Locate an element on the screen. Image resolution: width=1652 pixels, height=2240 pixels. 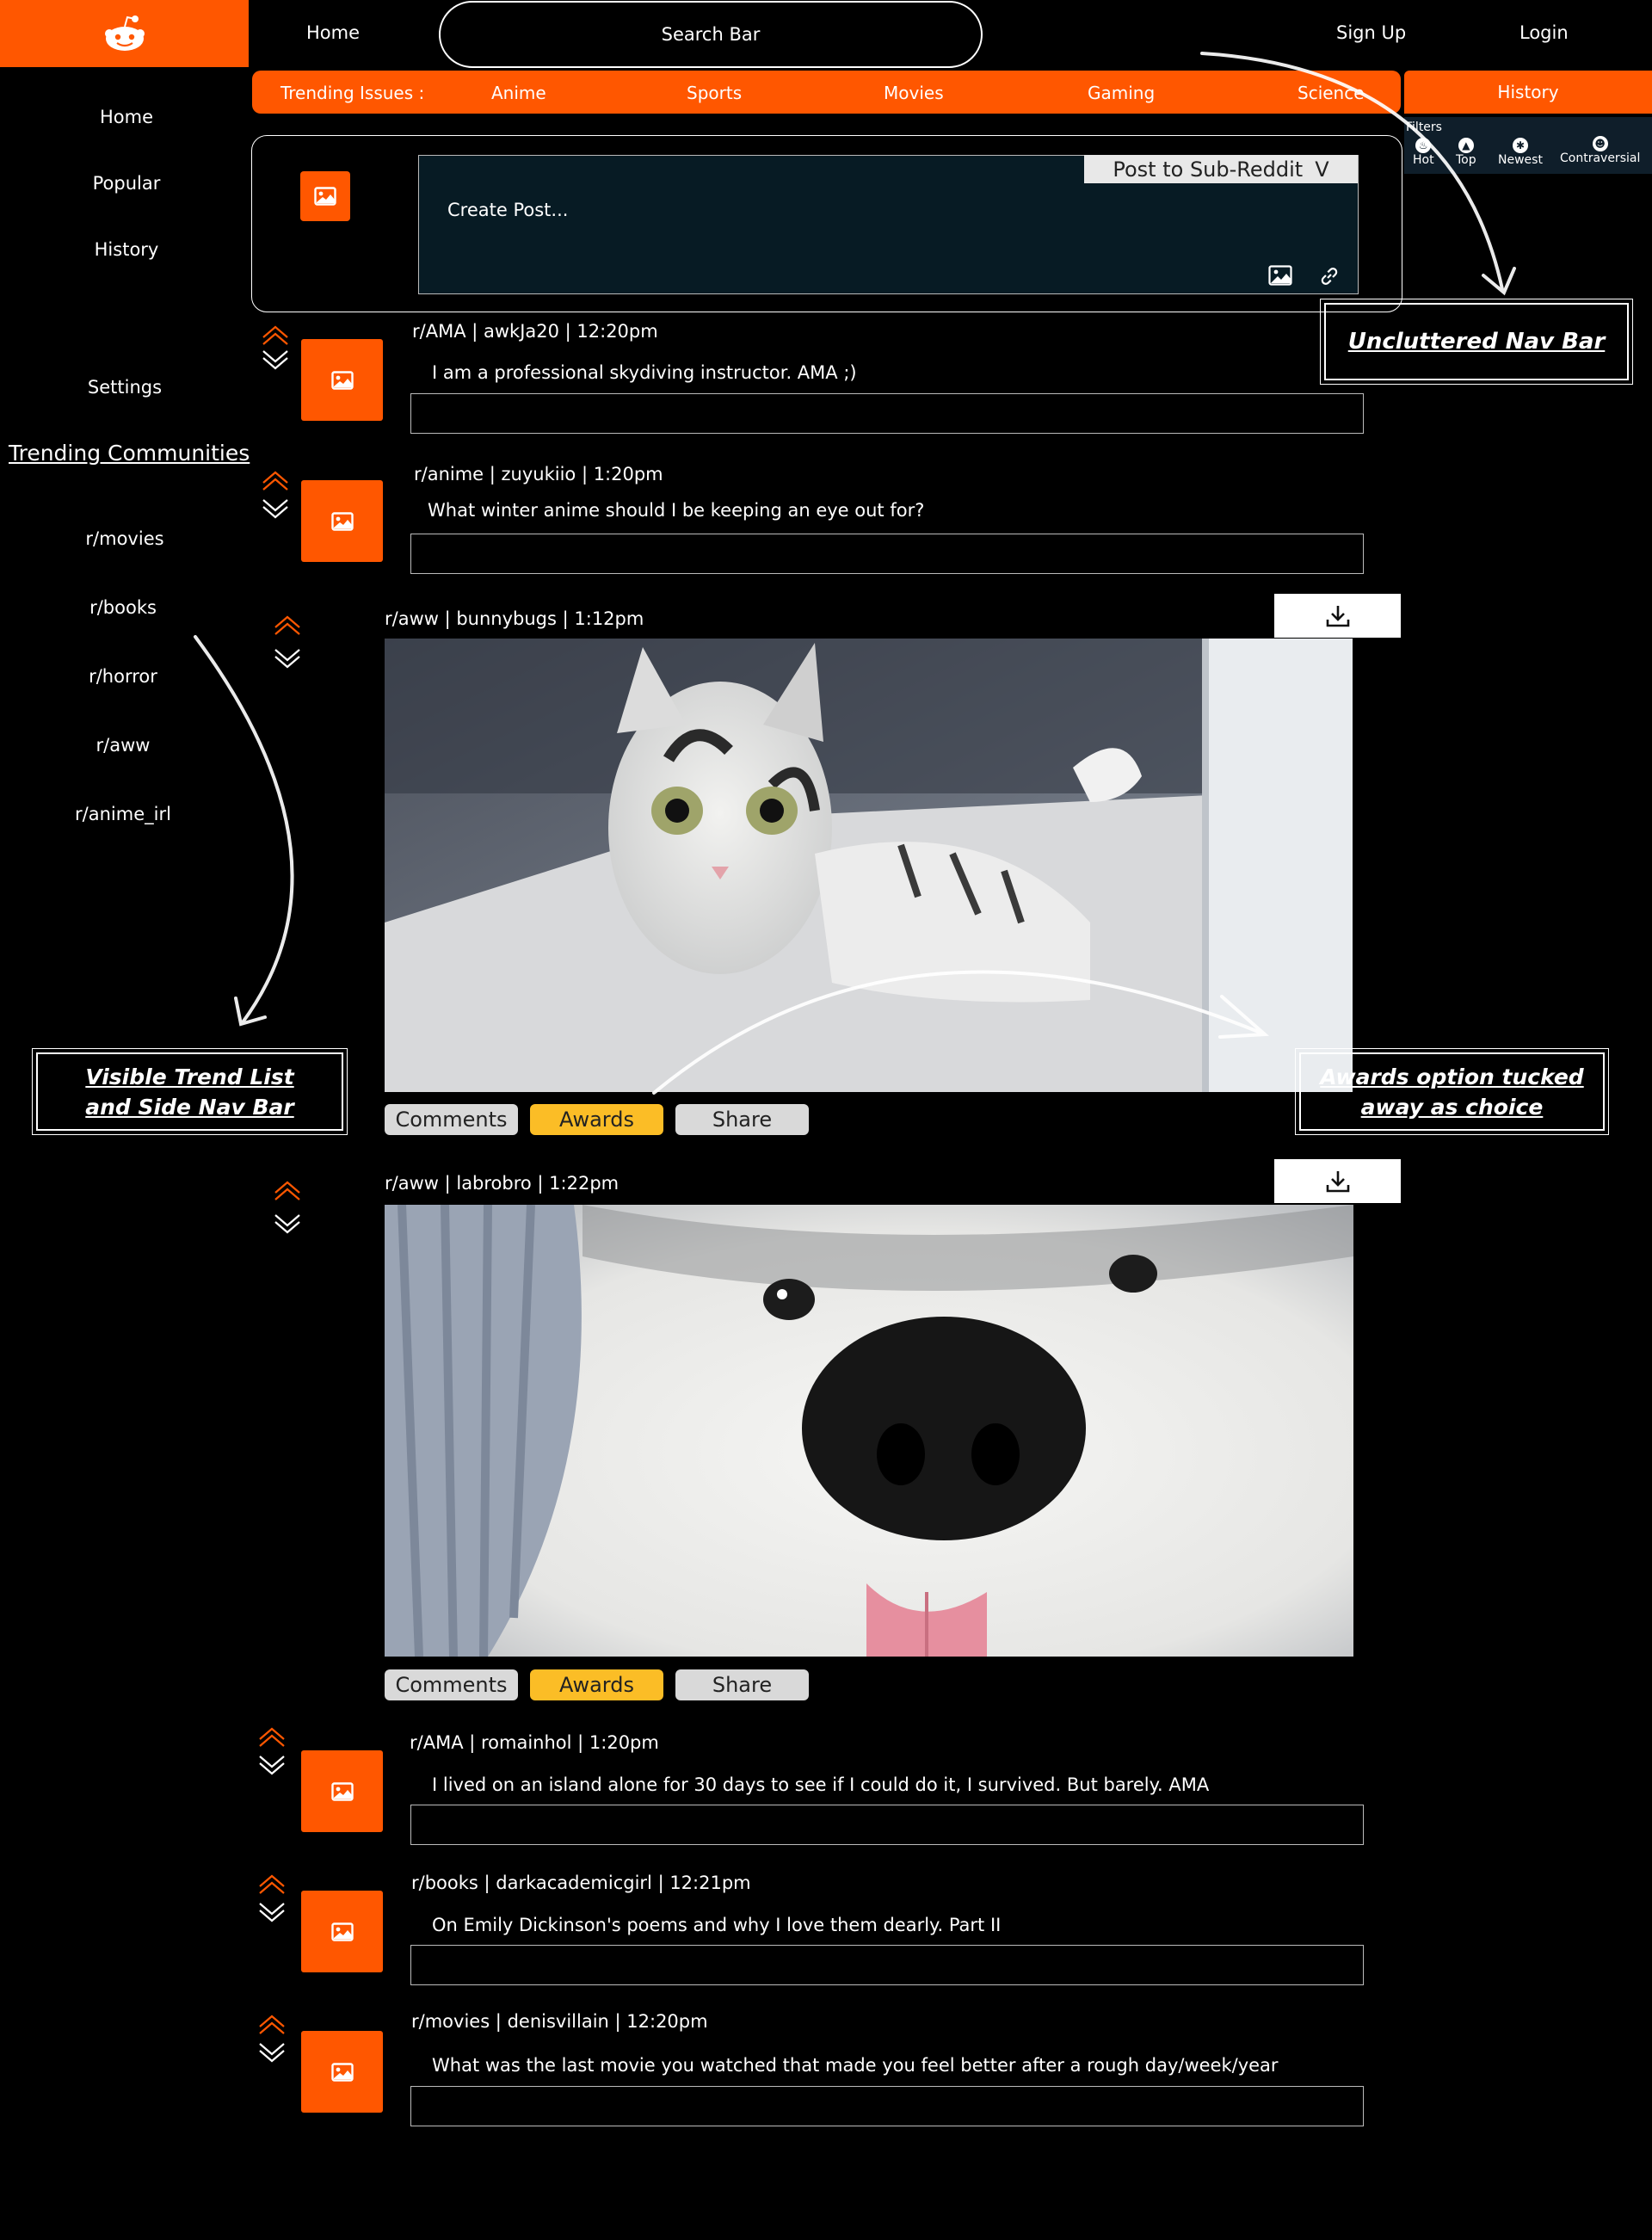
annotation-side-line2: and Side Nav Bar is located at coordinates (189, 1107).